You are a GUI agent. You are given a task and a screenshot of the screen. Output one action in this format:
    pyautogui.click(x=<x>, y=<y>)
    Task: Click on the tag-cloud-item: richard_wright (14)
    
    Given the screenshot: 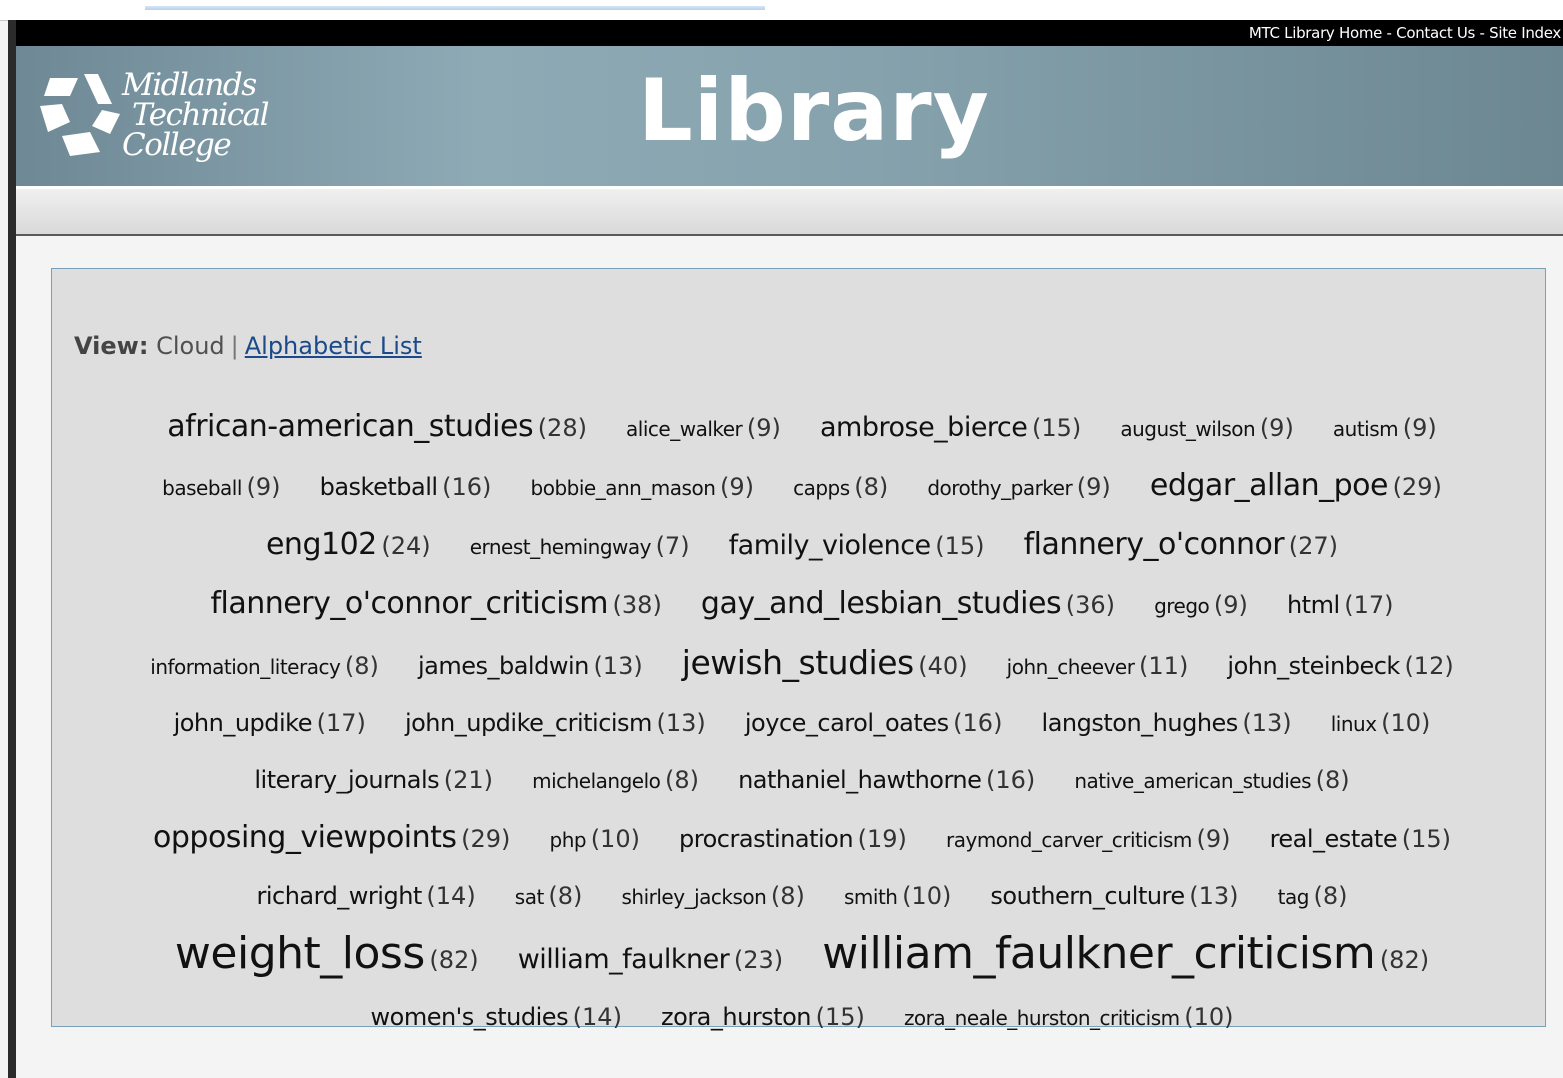 What is the action you would take?
    pyautogui.click(x=365, y=897)
    